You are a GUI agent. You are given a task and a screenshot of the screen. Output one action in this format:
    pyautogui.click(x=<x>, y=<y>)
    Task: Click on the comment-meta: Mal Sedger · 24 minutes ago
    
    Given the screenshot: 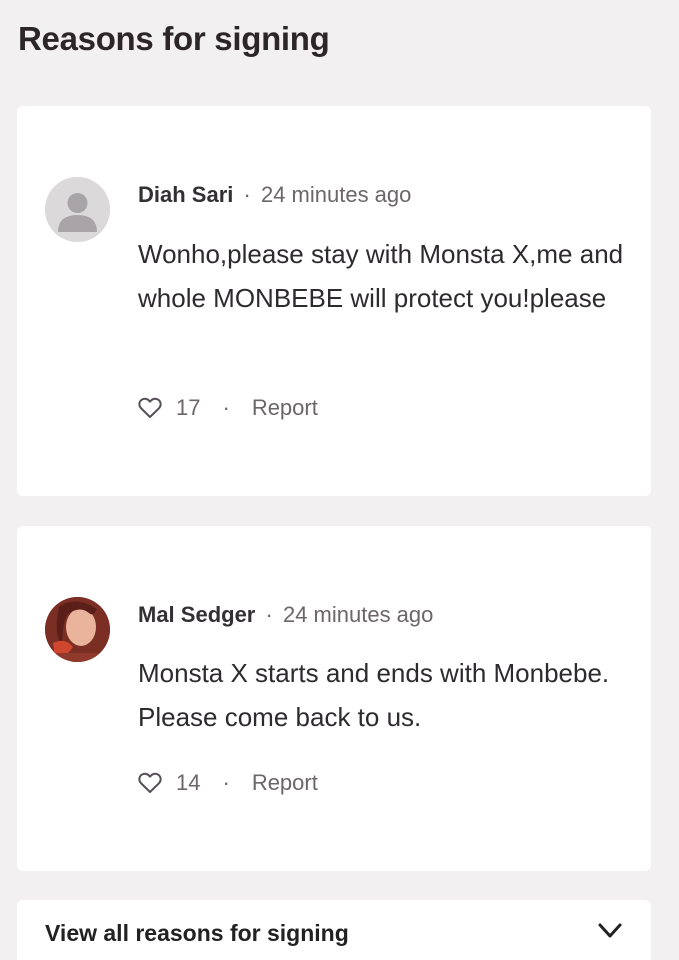 What is the action you would take?
    pyautogui.click(x=285, y=615)
    